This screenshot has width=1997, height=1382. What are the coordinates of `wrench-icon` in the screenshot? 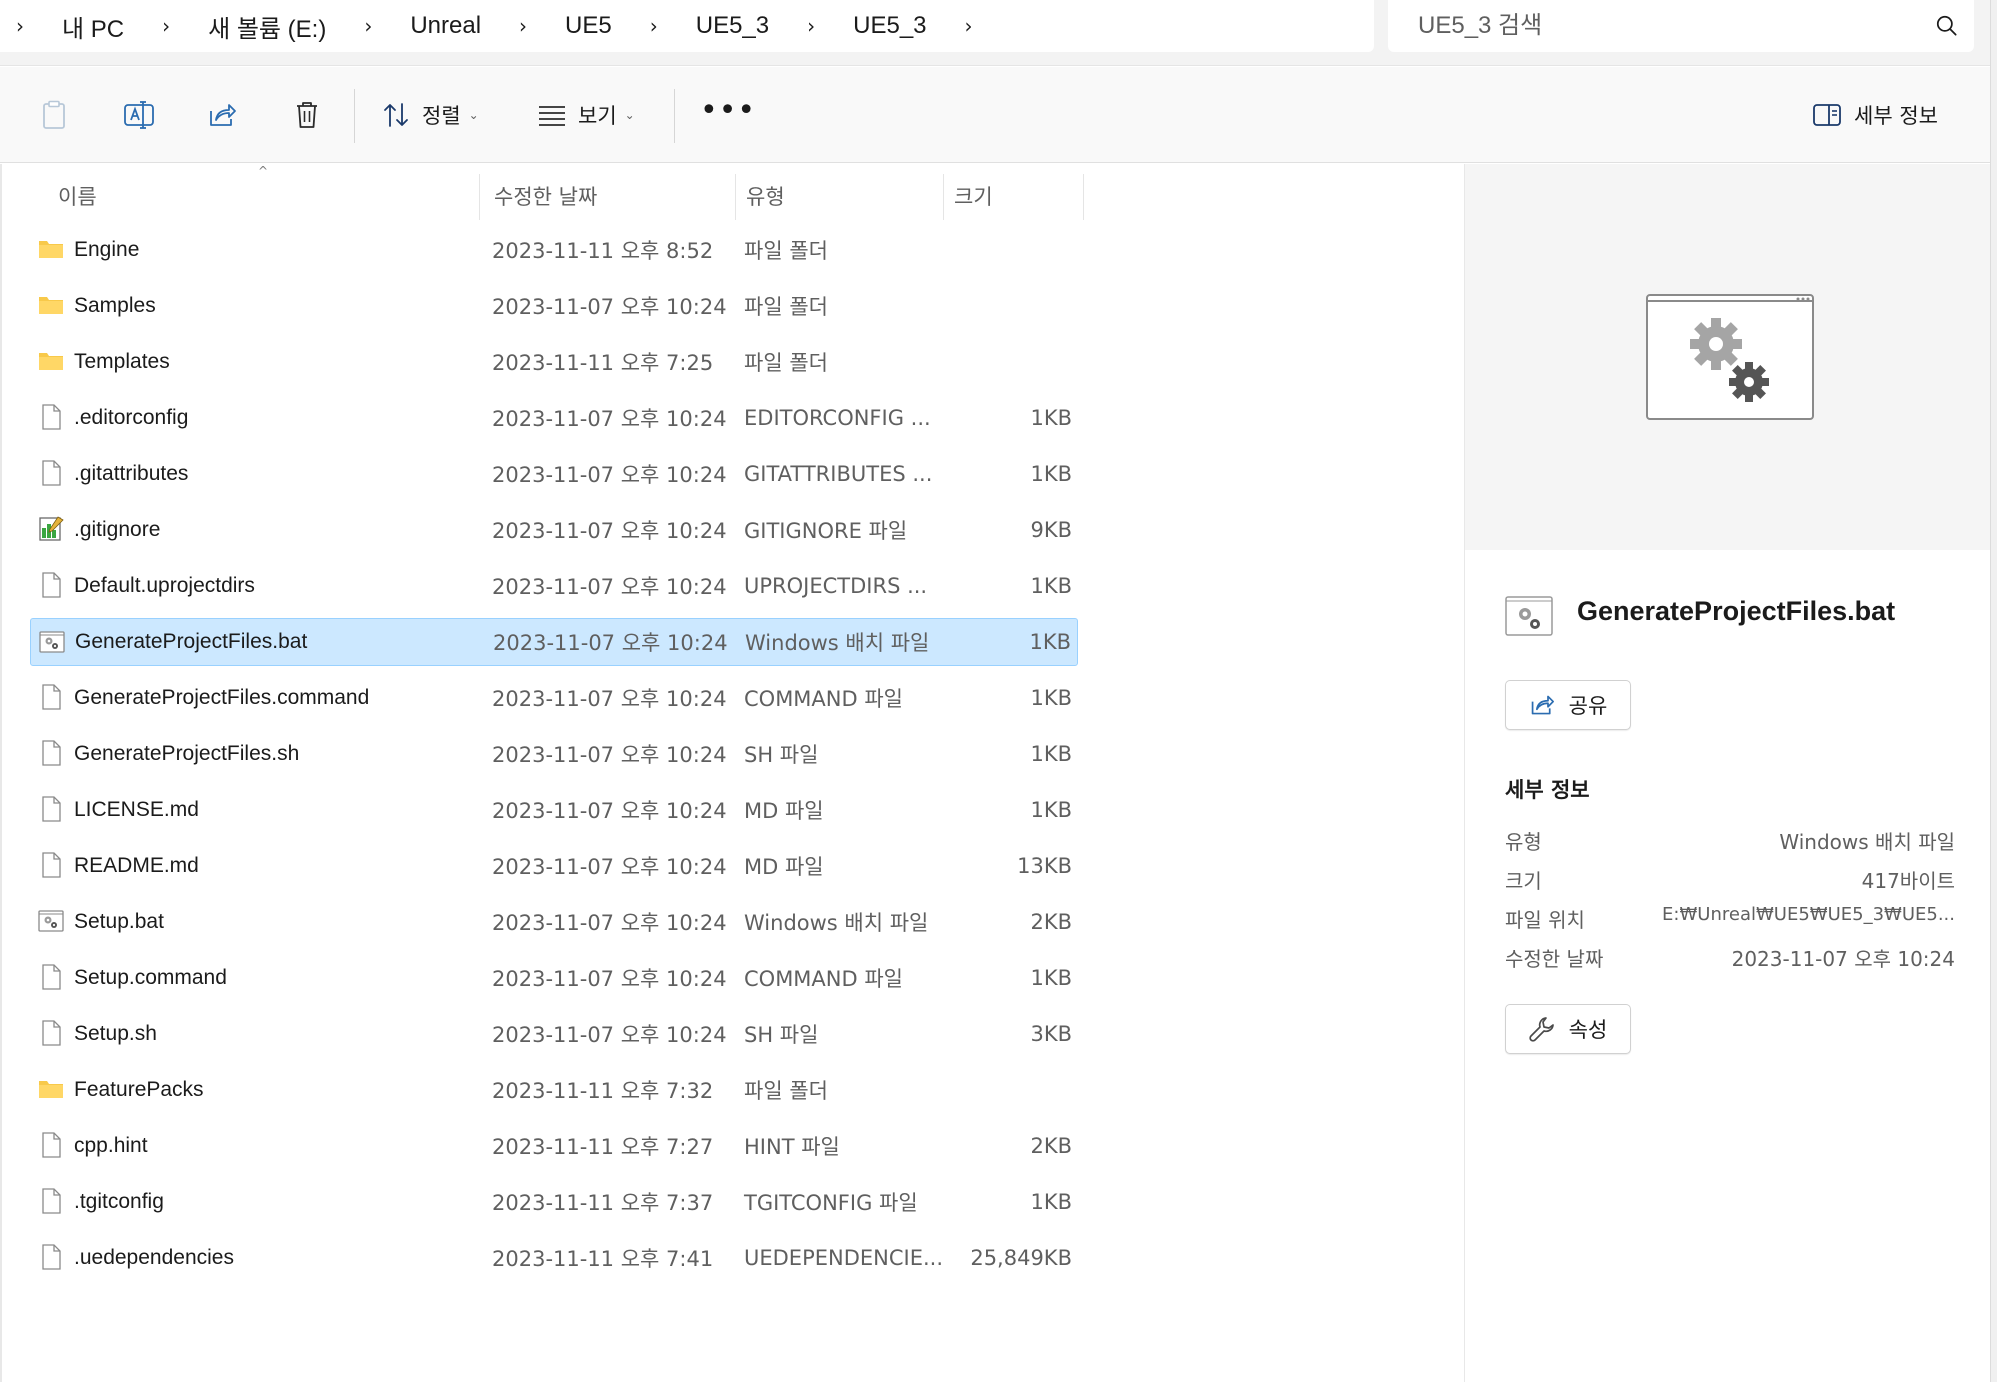 It's located at (1541, 1029).